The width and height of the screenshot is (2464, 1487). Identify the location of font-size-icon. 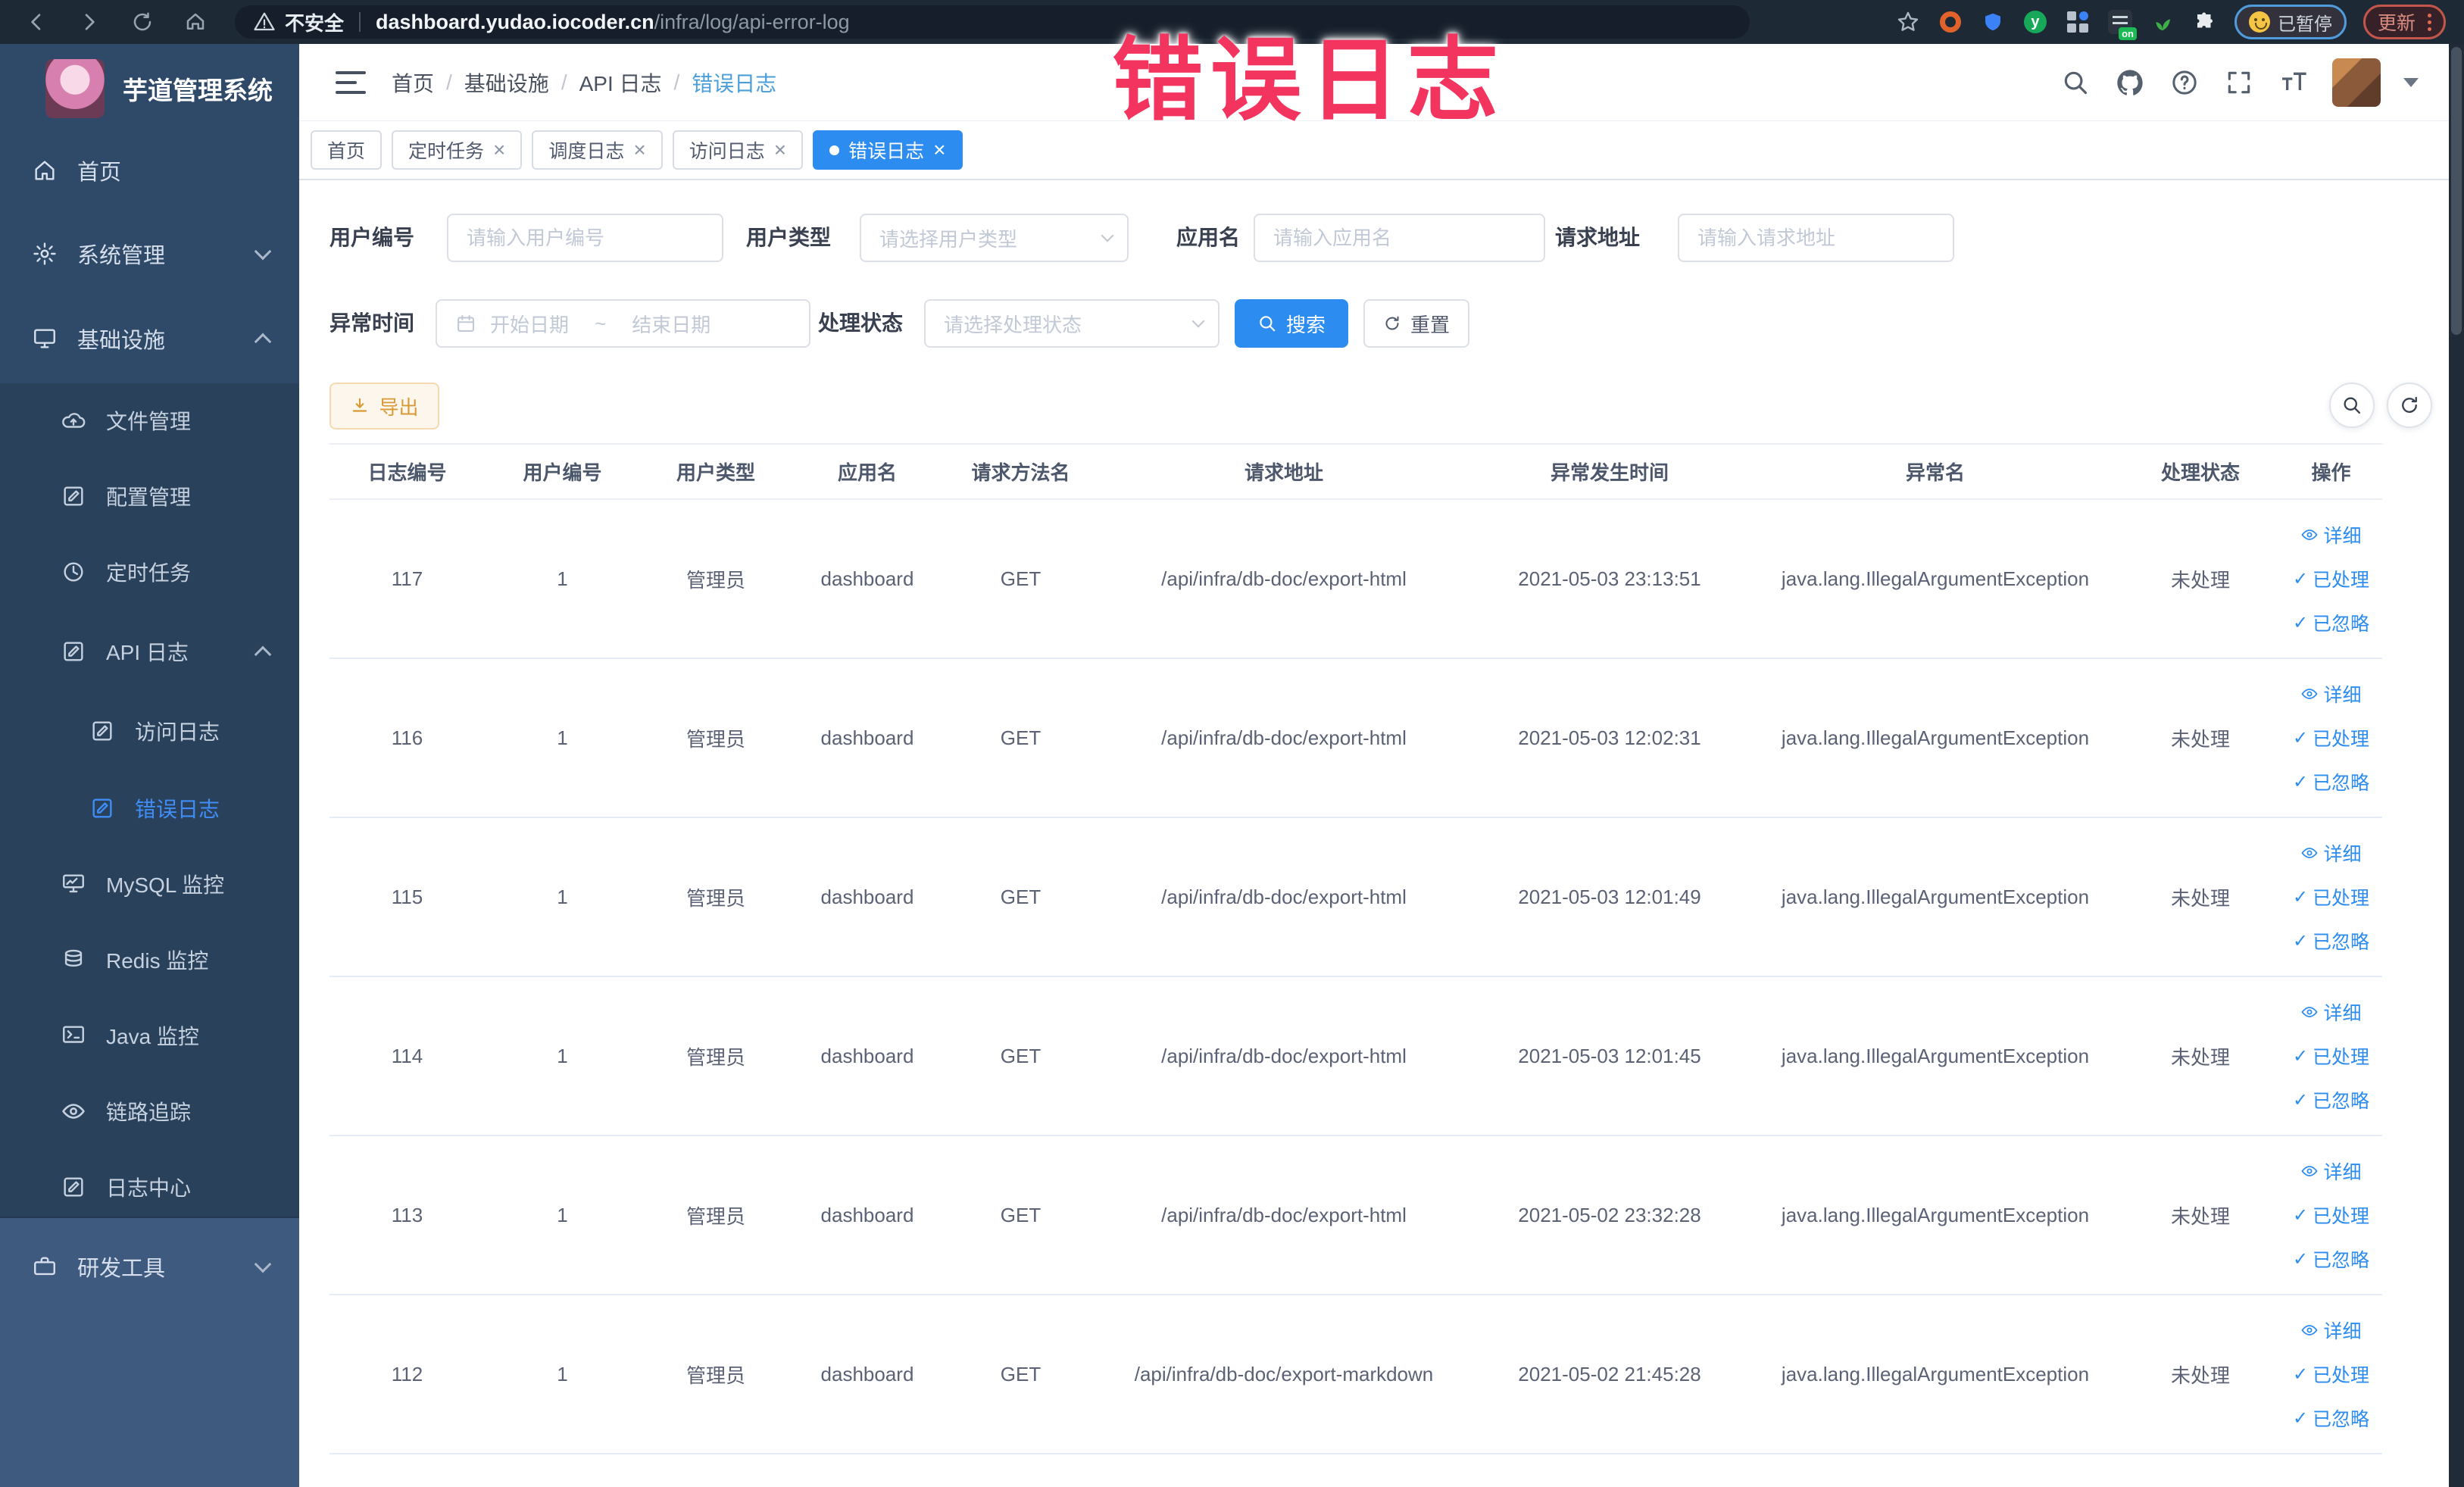
(2293, 82).